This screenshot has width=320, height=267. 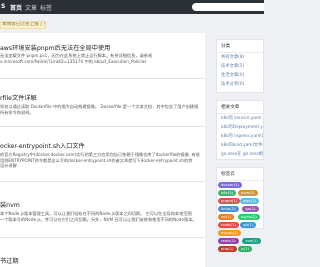 I want to click on tag-chip: git(1), so click(x=248, y=225).